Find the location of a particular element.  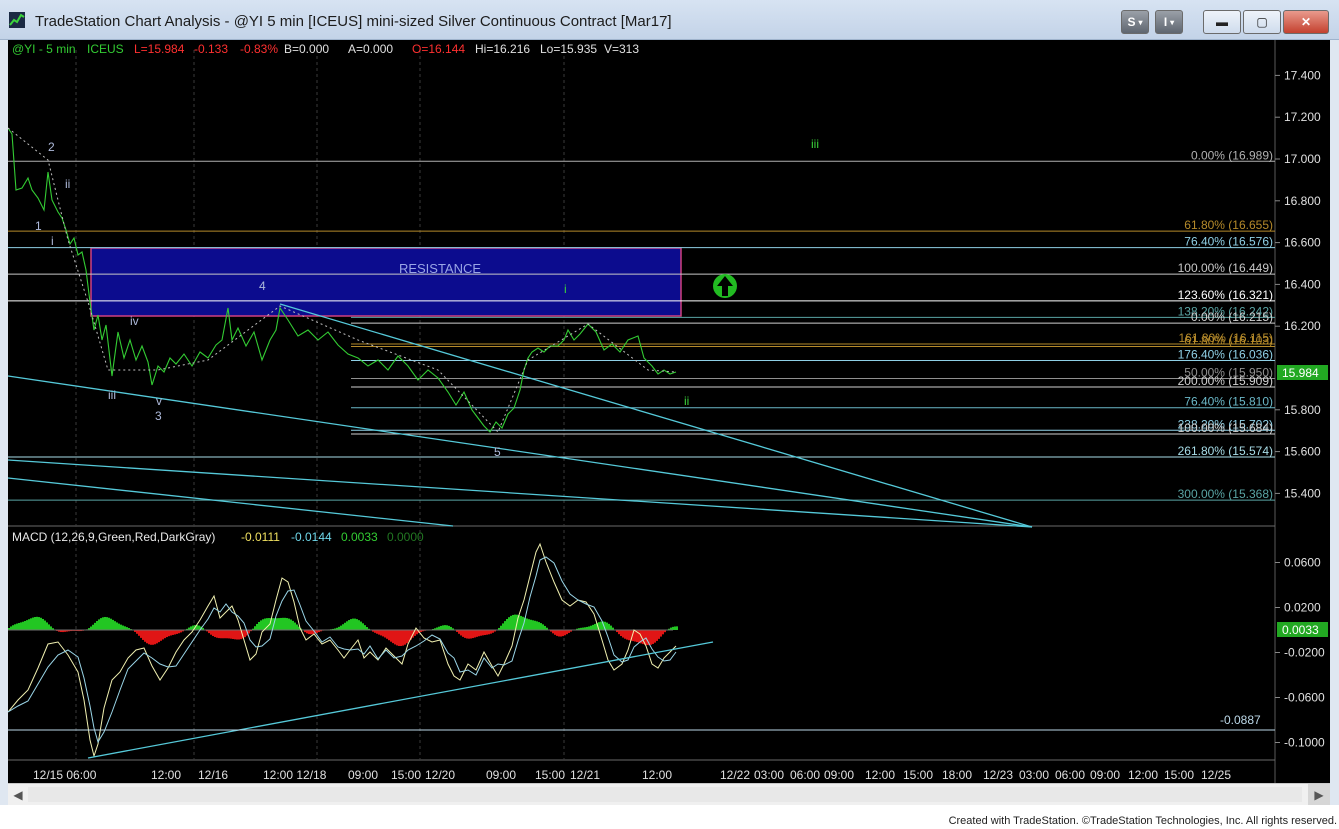

price-tick-label: 16.600 is located at coordinates (1302, 243).